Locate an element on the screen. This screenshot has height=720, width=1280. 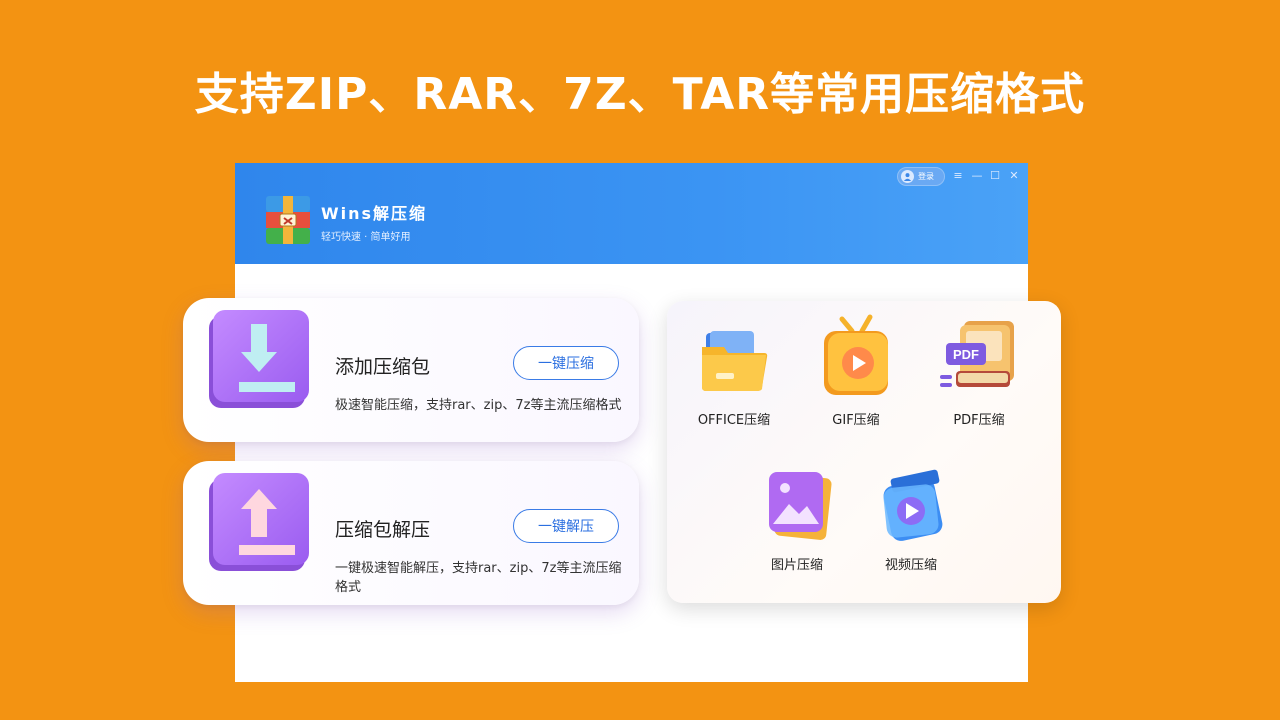
folder-icon is located at coordinates (735, 361).